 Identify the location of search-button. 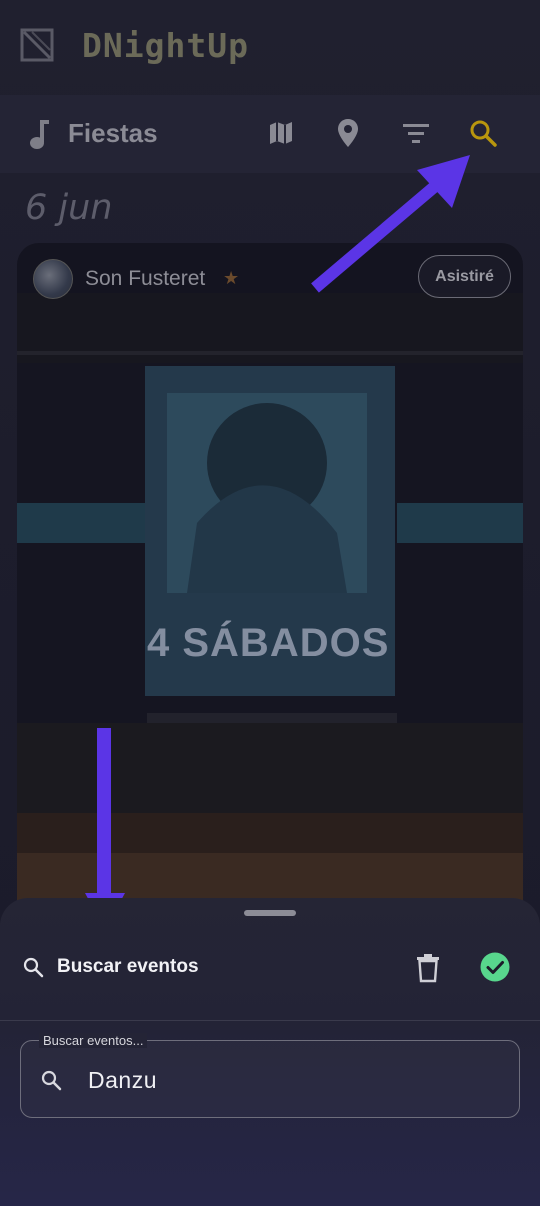
(483, 133).